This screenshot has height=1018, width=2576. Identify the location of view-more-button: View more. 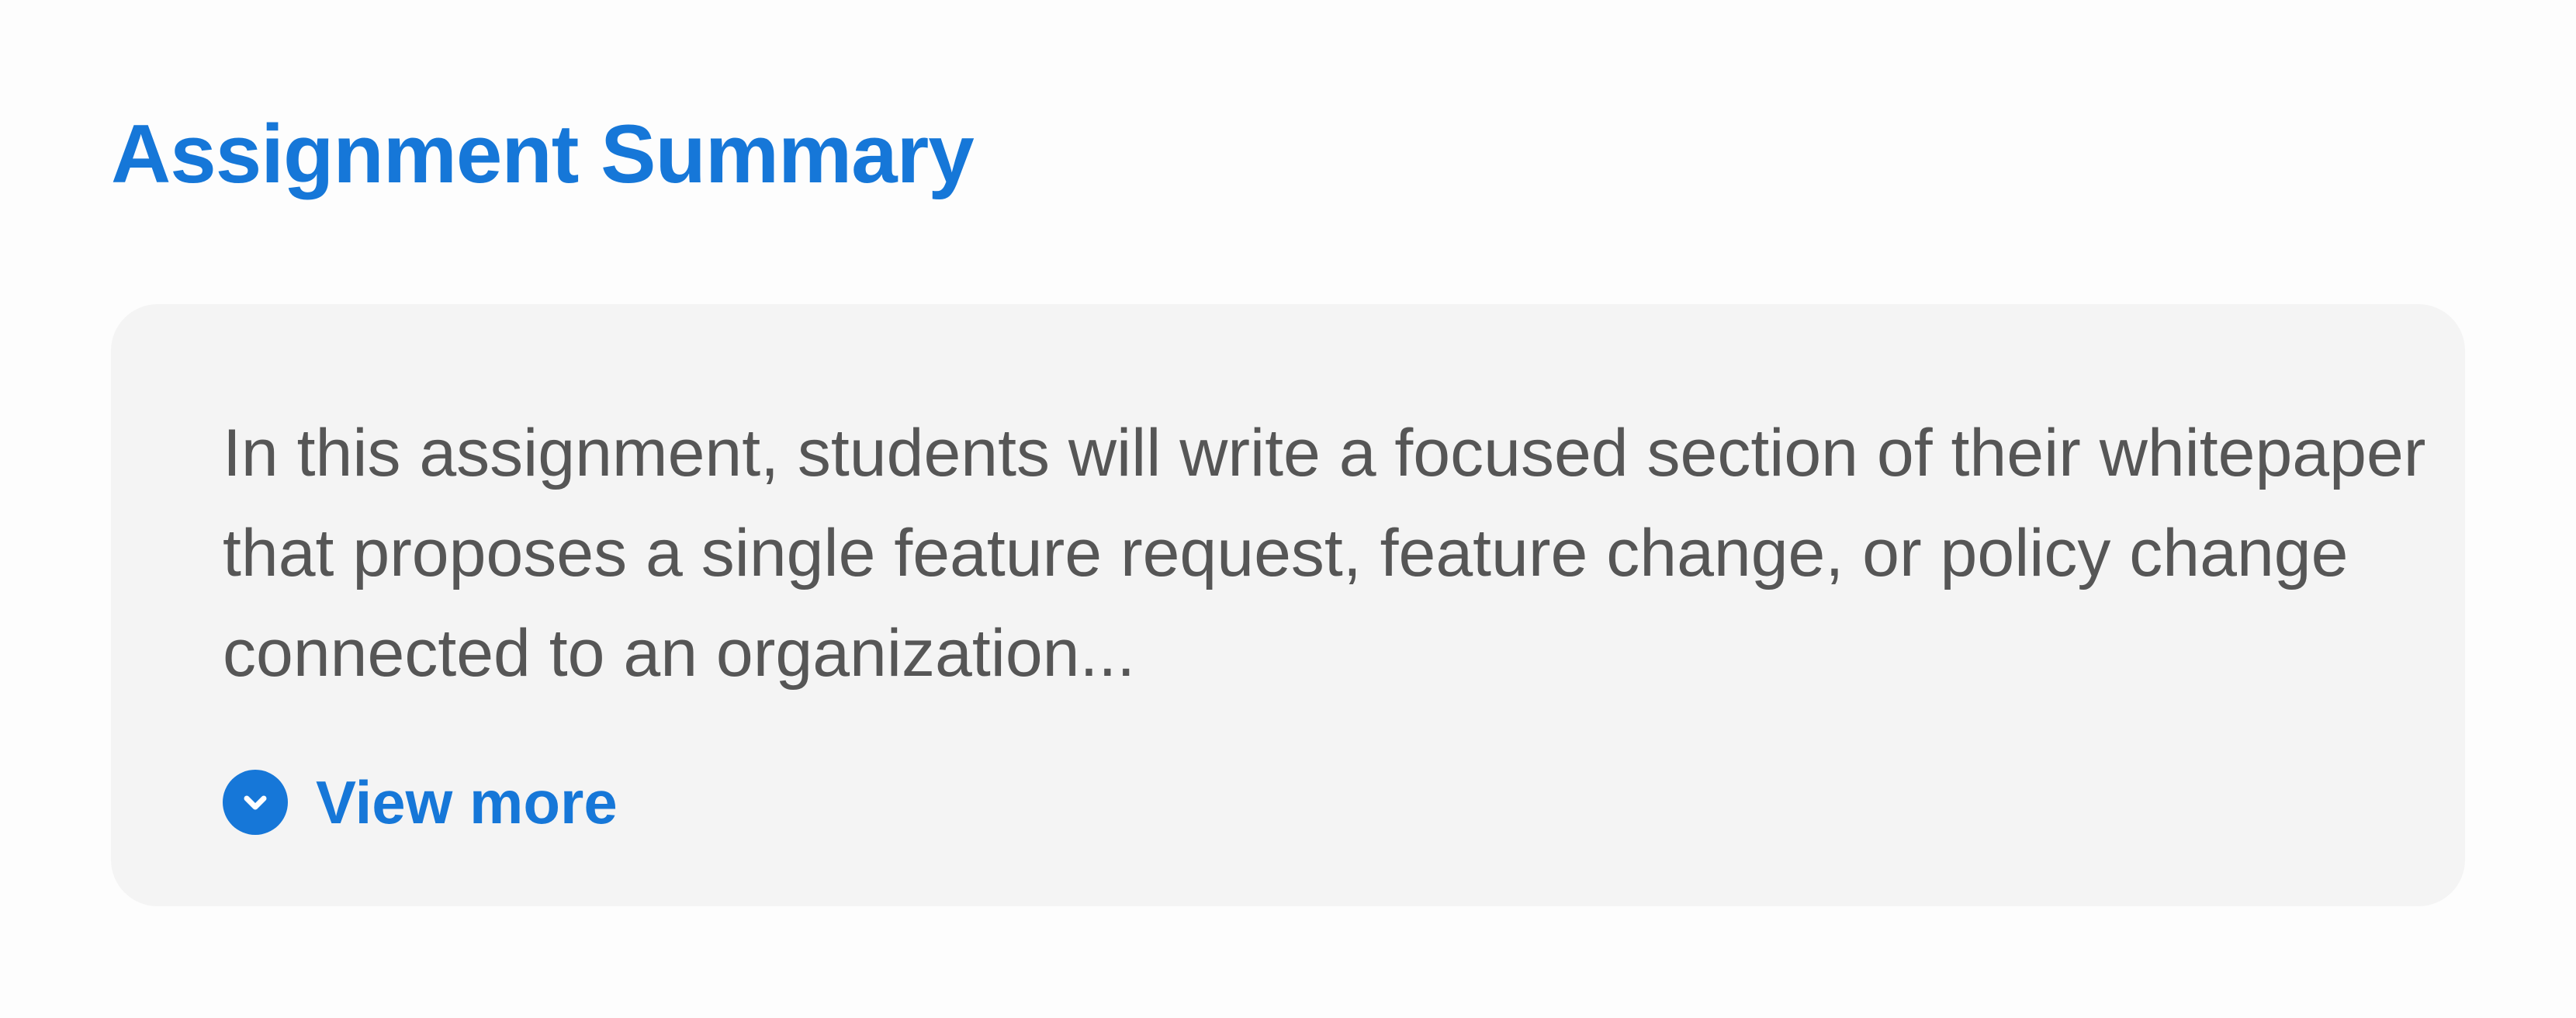
(420, 802).